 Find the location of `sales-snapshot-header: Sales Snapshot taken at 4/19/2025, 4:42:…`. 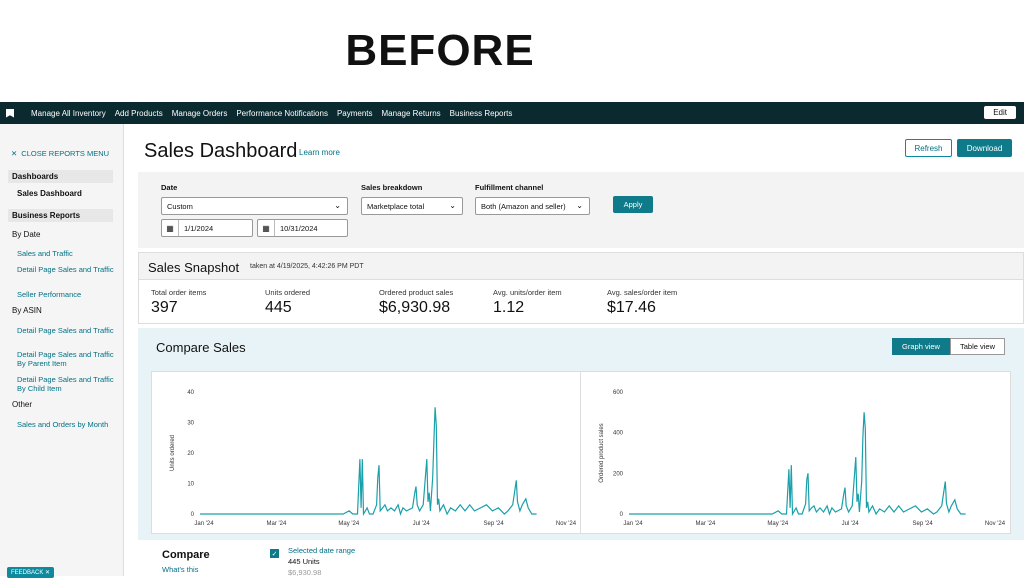

sales-snapshot-header: Sales Snapshot taken at 4/19/2025, 4:42:… is located at coordinates (581, 266).